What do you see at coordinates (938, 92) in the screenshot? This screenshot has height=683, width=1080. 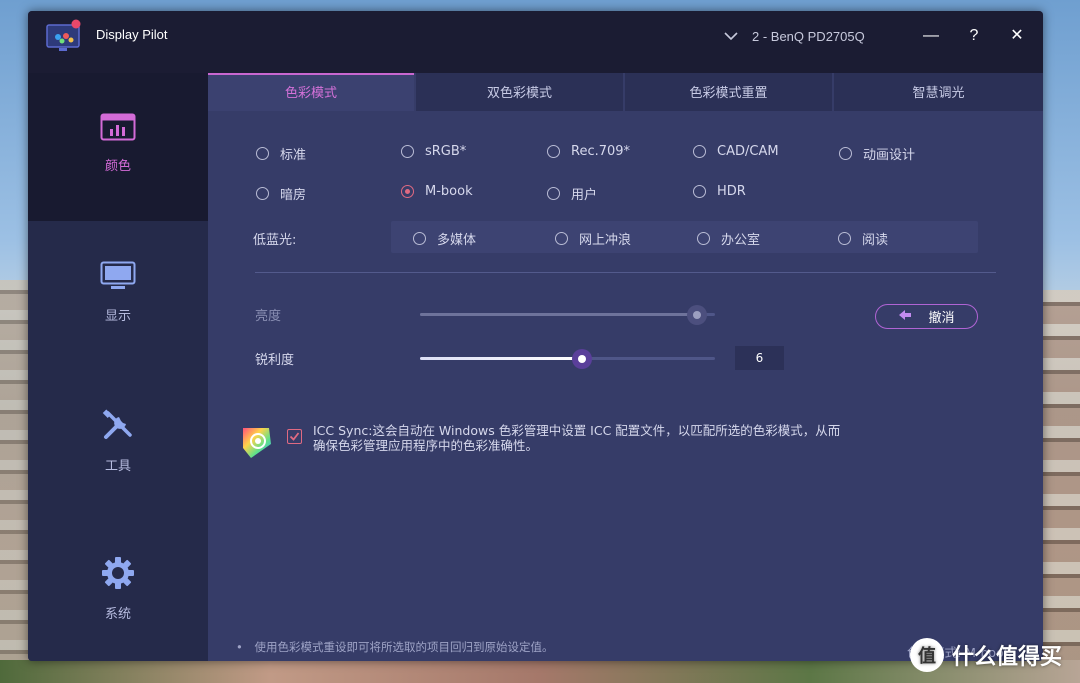 I see `tab-smart-dimming: 智慧调光` at bounding box center [938, 92].